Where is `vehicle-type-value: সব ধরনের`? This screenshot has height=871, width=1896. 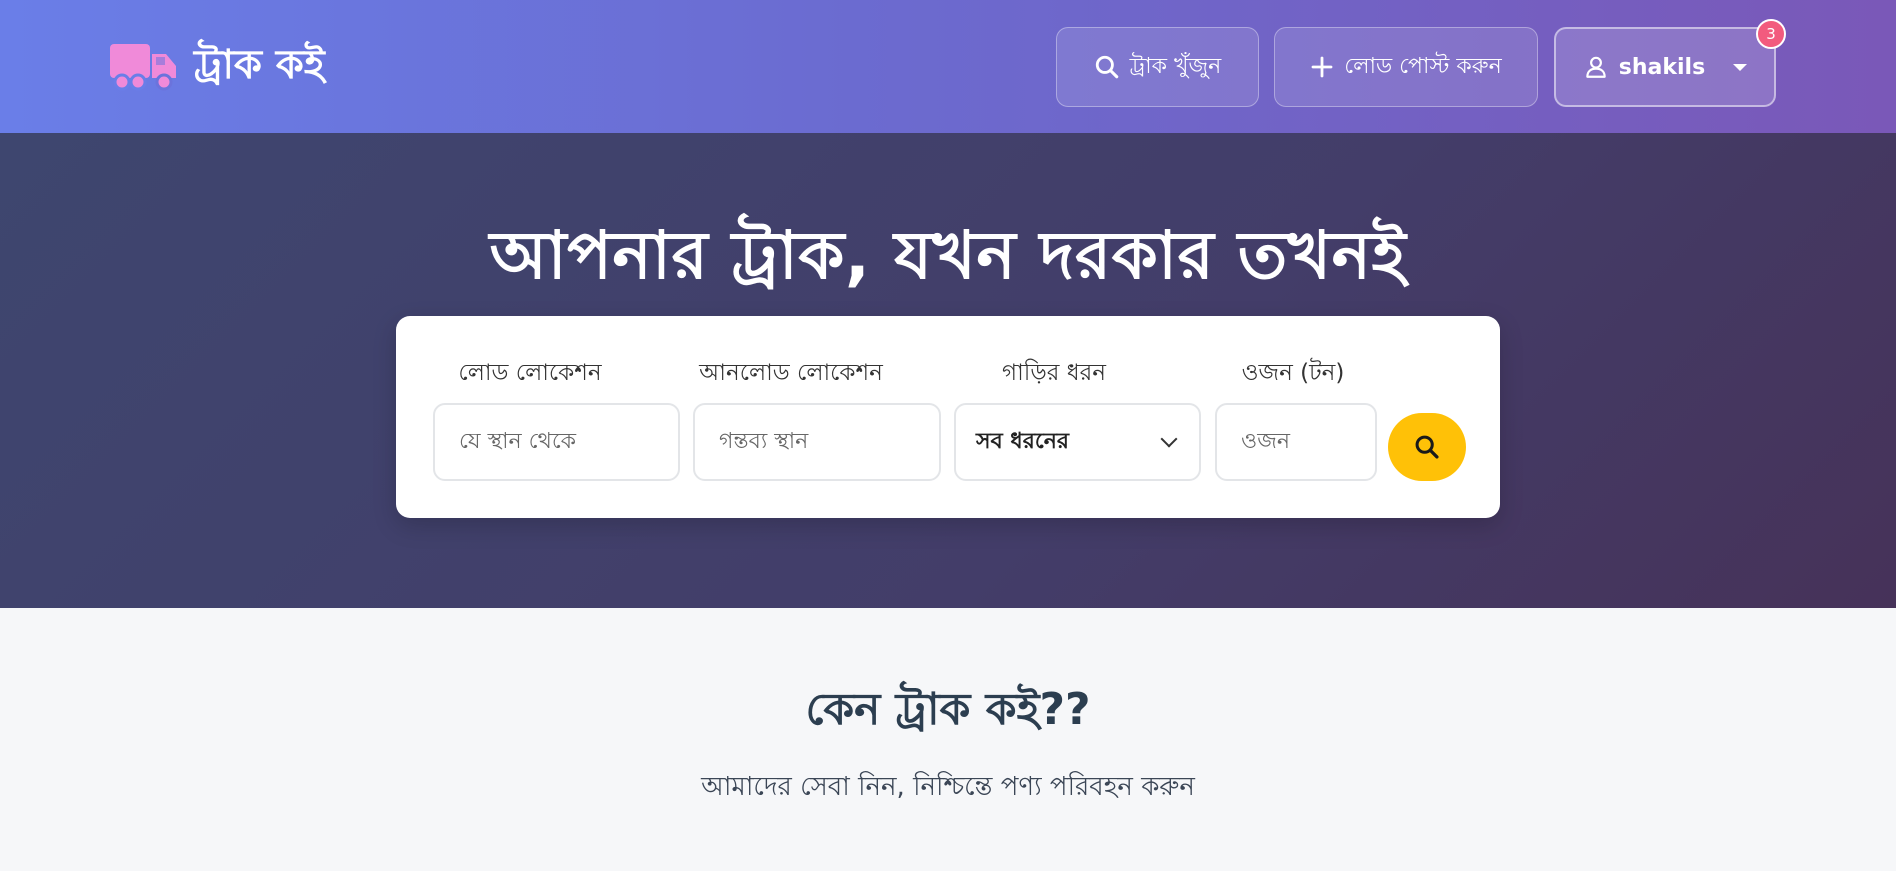 vehicle-type-value: সব ধরনের is located at coordinates (1022, 441).